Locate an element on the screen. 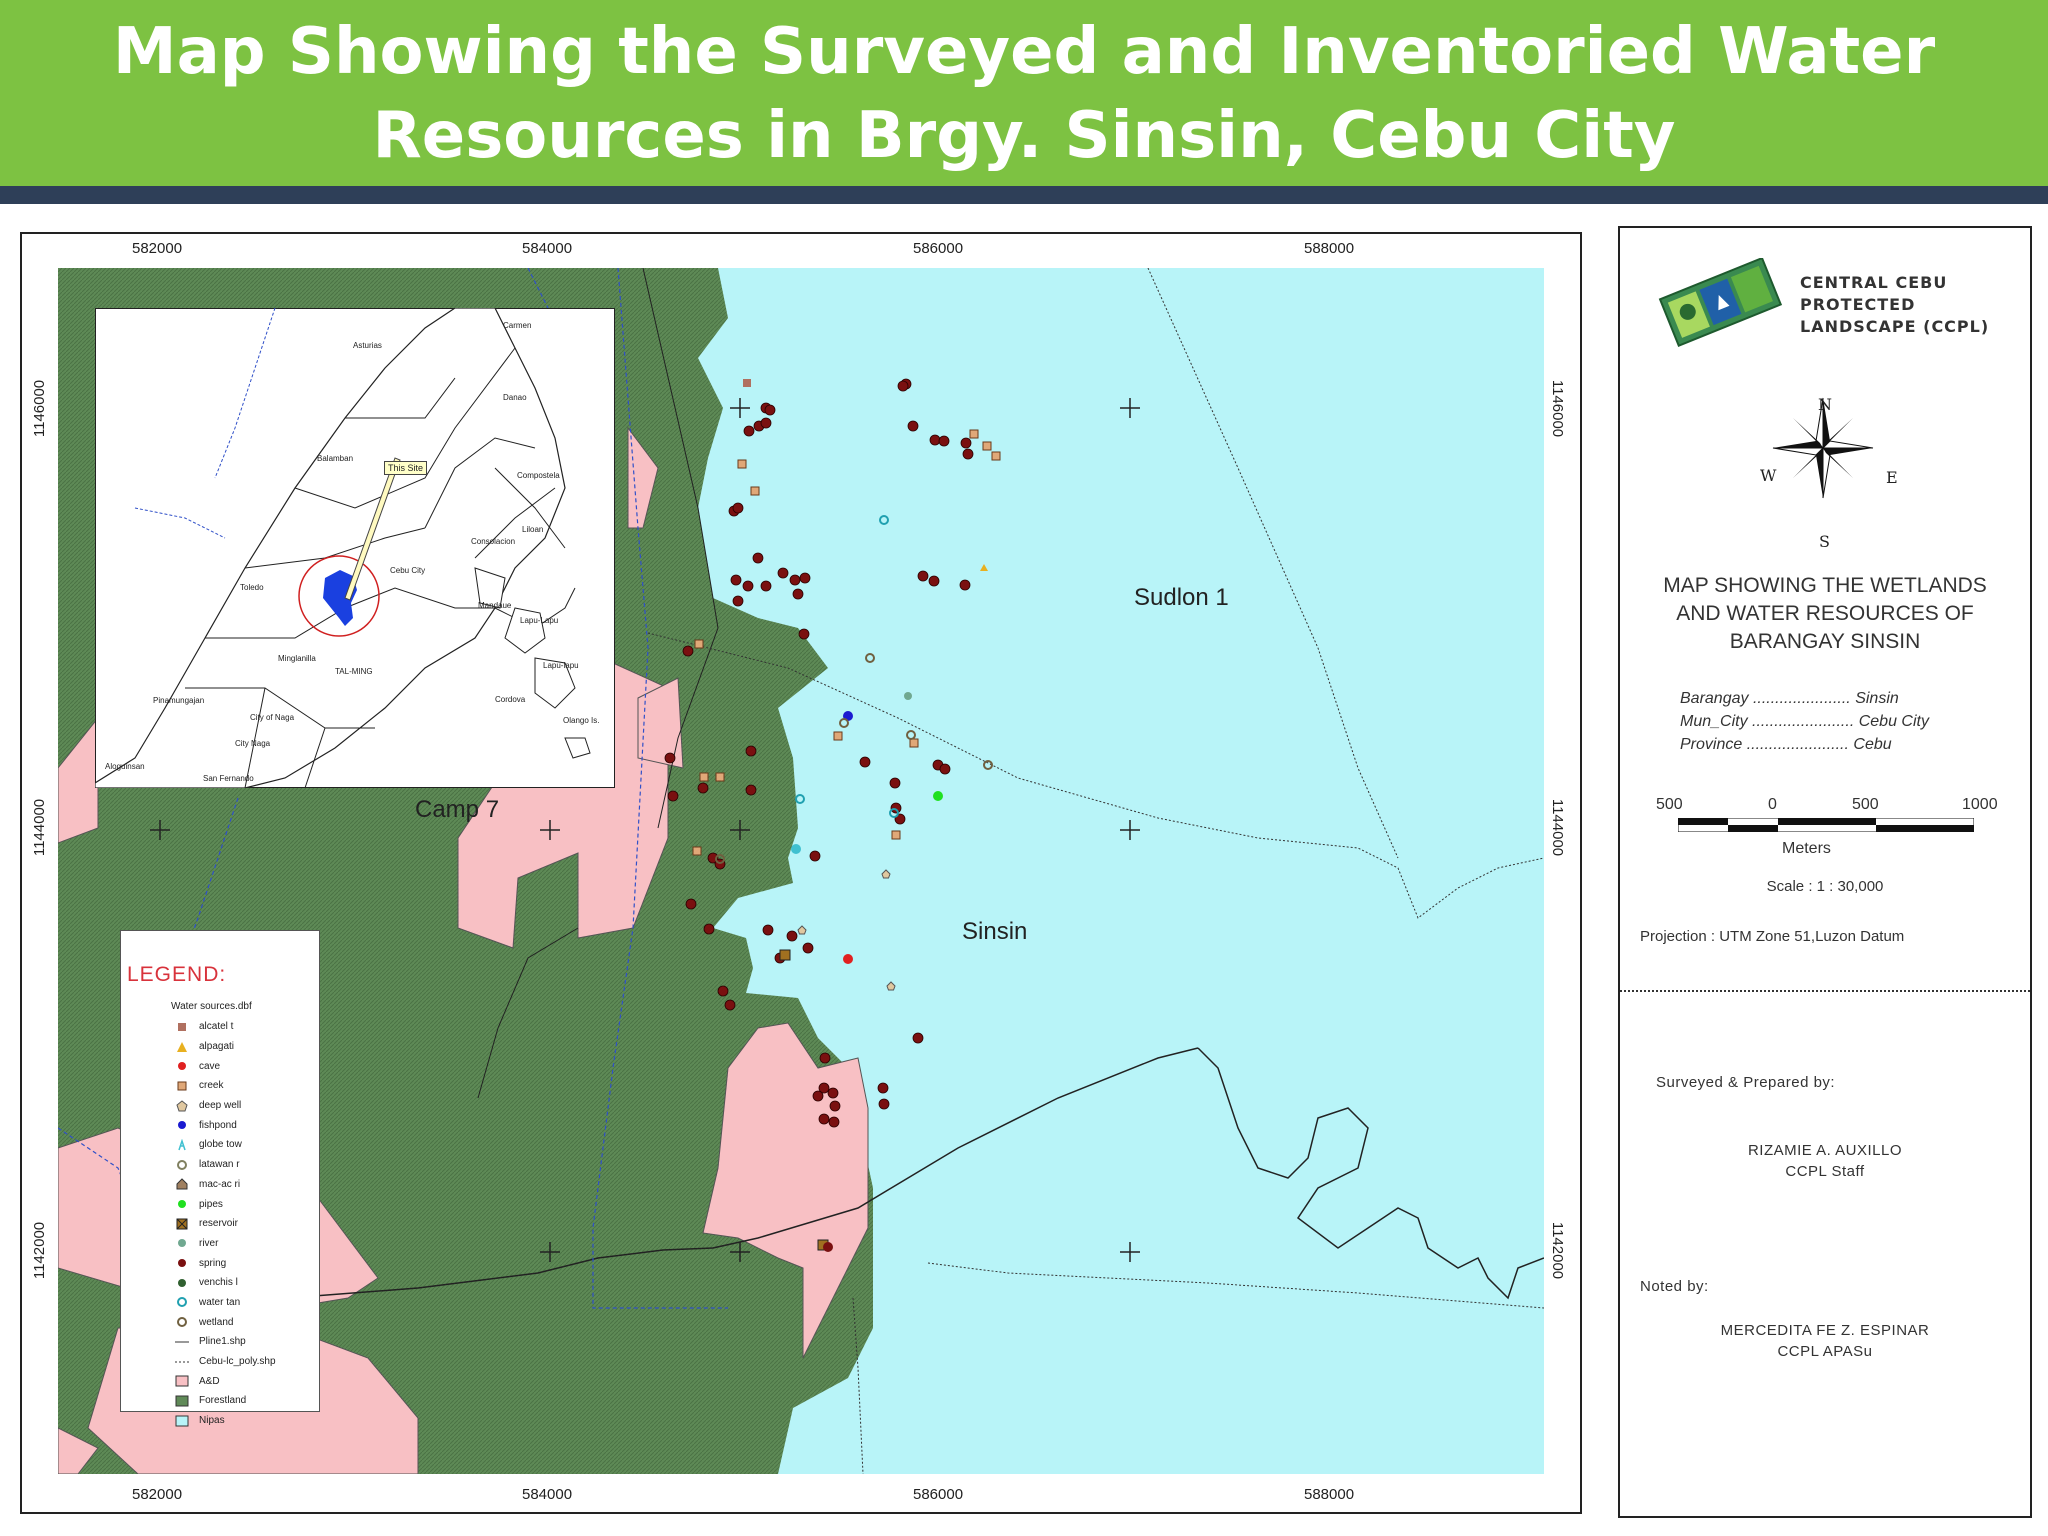  inset-label: Lapu-lapu is located at coordinates (561, 665).